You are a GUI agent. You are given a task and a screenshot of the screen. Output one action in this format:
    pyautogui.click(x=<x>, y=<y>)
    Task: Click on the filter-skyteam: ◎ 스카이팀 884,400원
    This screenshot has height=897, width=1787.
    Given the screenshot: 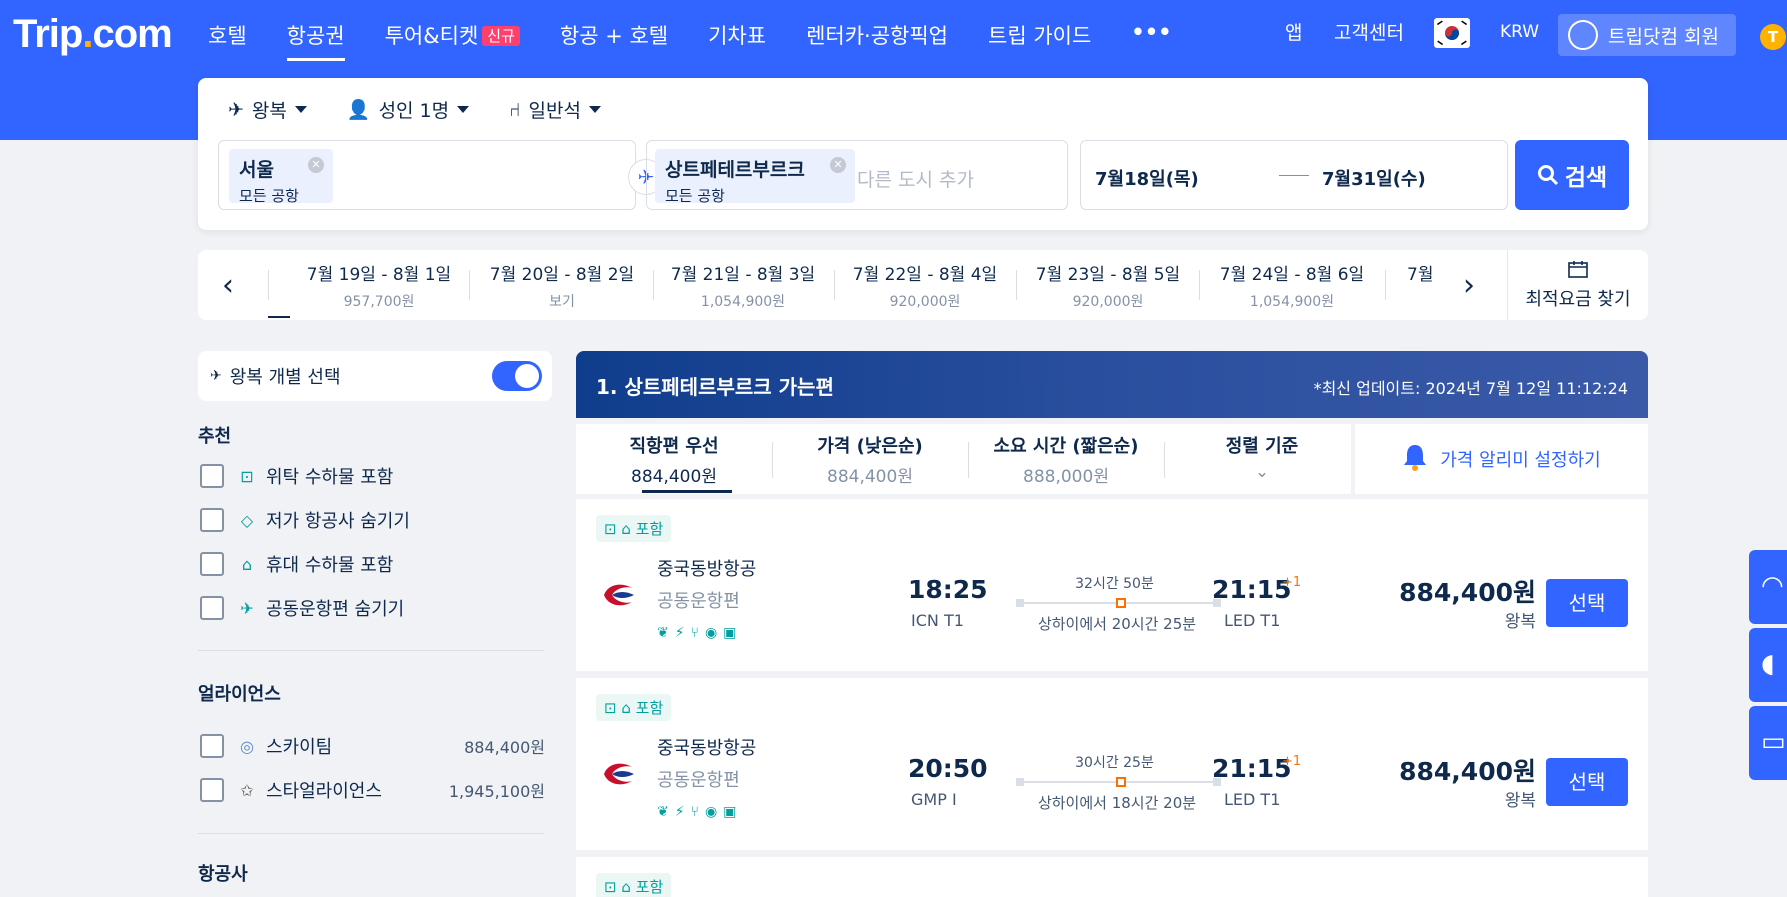 What is the action you would take?
    pyautogui.click(x=372, y=746)
    